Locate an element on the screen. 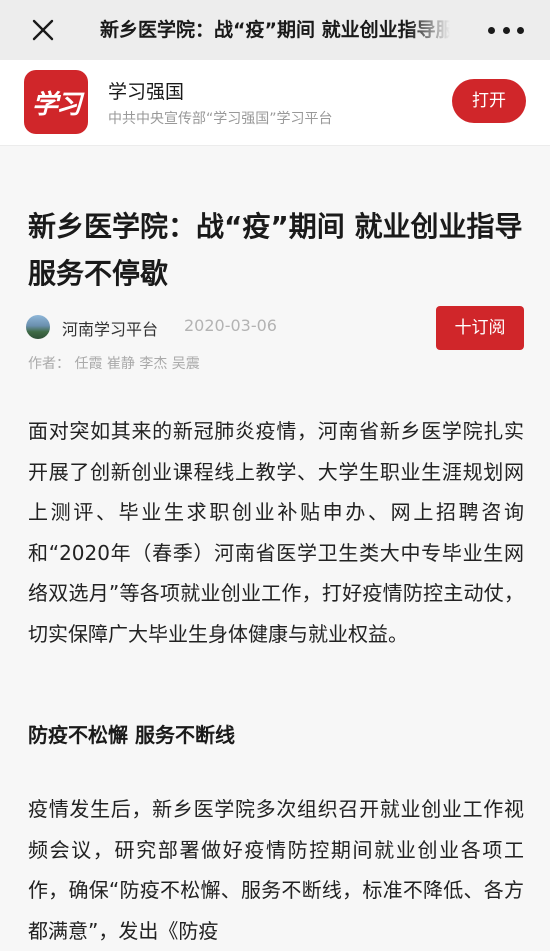  close-icon is located at coordinates (43, 30).